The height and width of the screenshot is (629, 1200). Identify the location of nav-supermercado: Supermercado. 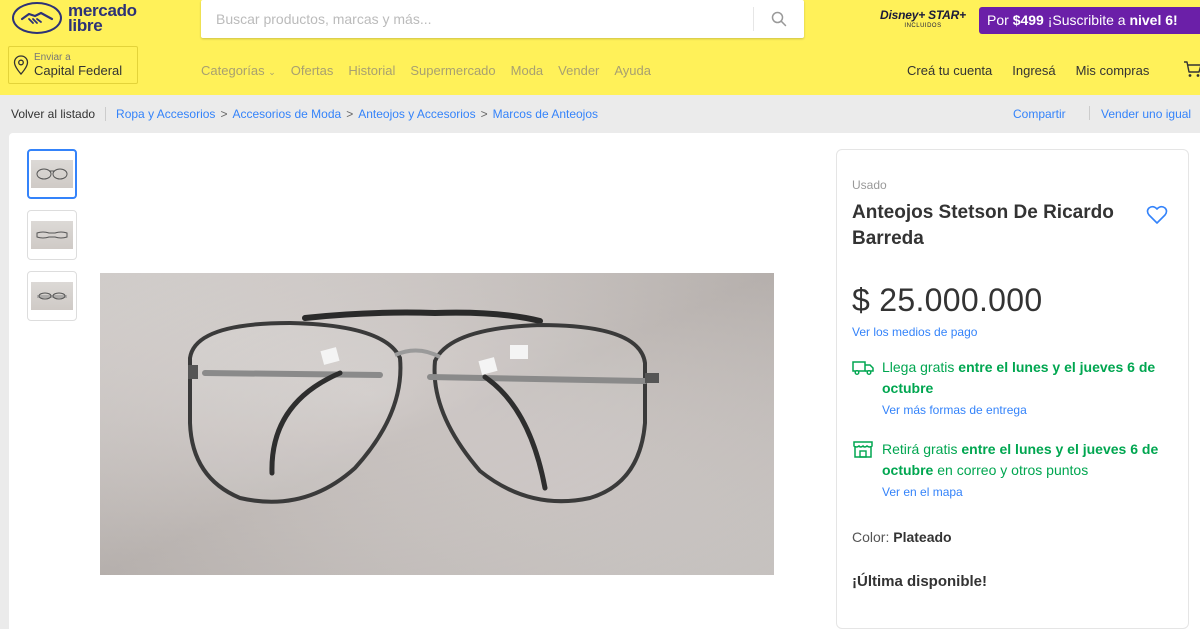
(452, 70).